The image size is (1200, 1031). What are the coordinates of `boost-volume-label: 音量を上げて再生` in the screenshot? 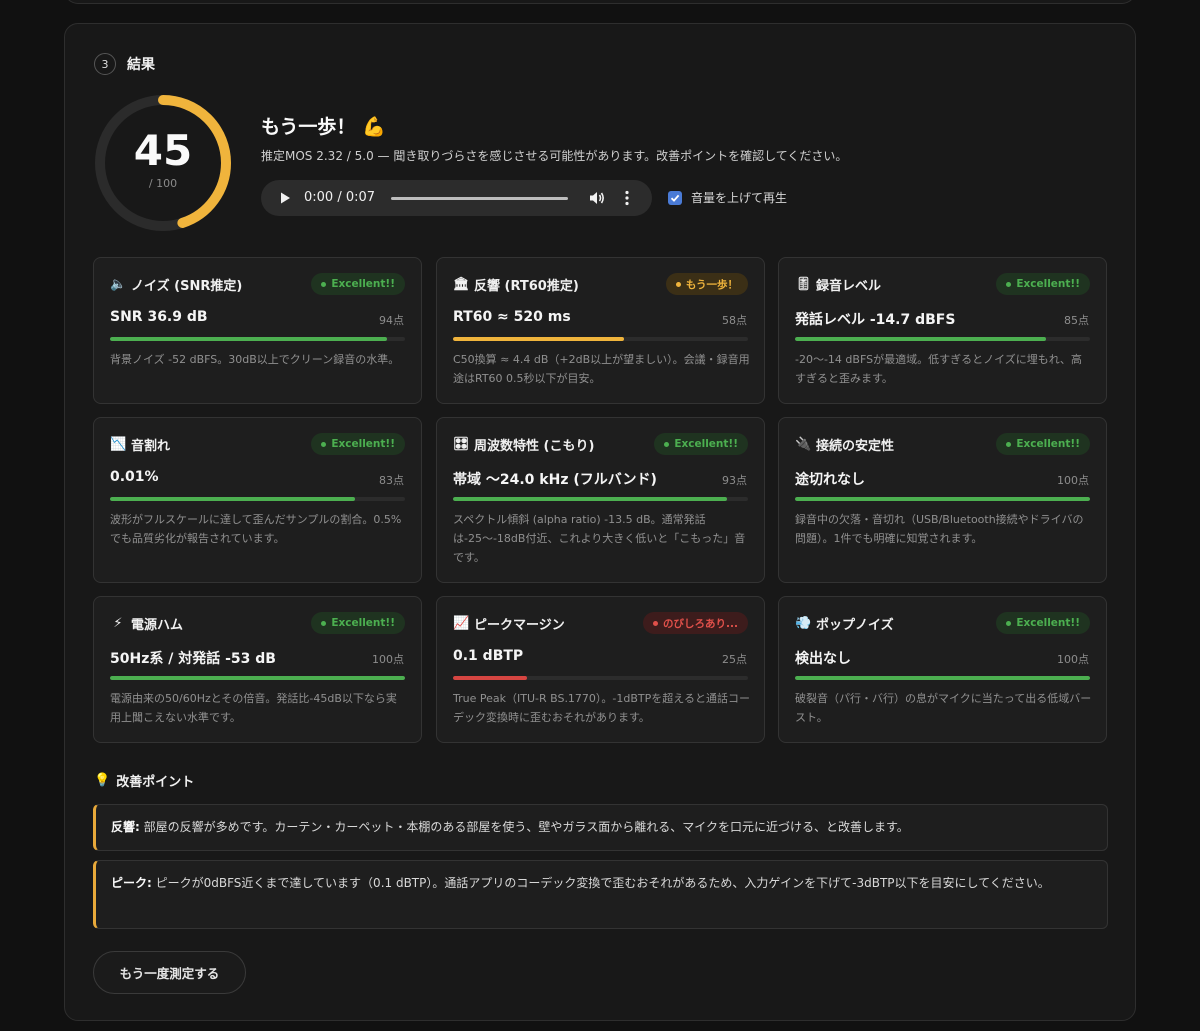 It's located at (739, 198).